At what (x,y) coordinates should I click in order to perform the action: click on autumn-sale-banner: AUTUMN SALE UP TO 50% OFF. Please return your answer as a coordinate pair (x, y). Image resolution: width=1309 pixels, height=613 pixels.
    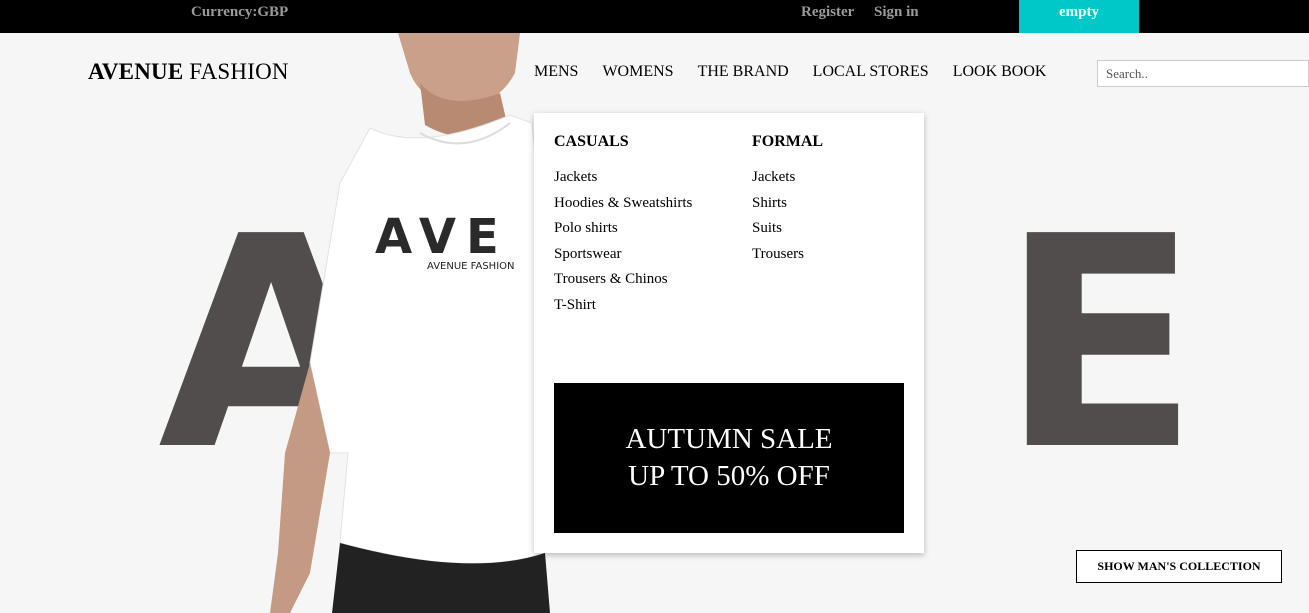
    Looking at the image, I should click on (729, 458).